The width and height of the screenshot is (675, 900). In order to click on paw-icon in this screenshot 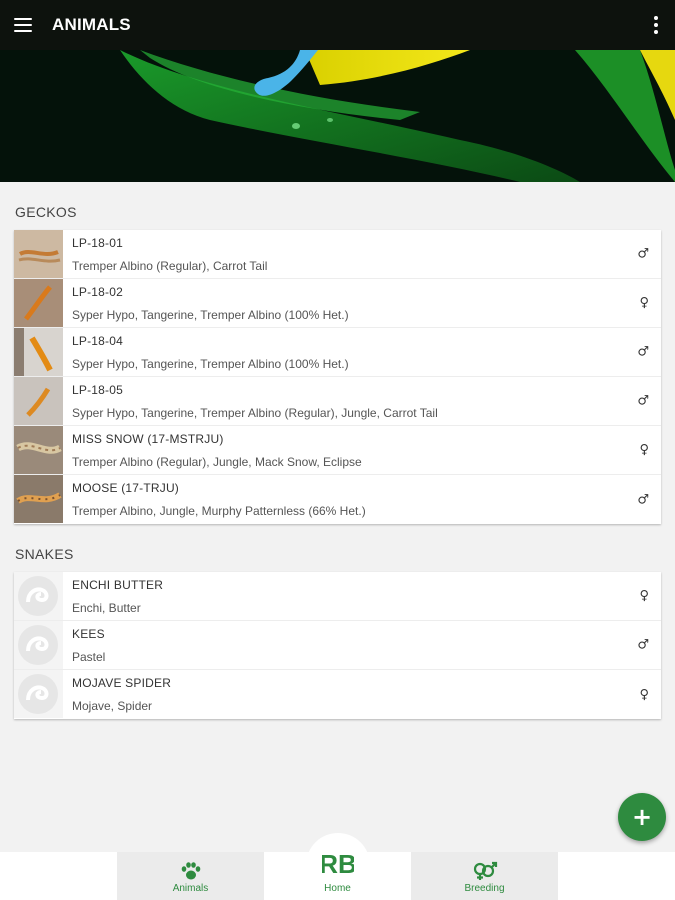, I will do `click(190, 871)`.